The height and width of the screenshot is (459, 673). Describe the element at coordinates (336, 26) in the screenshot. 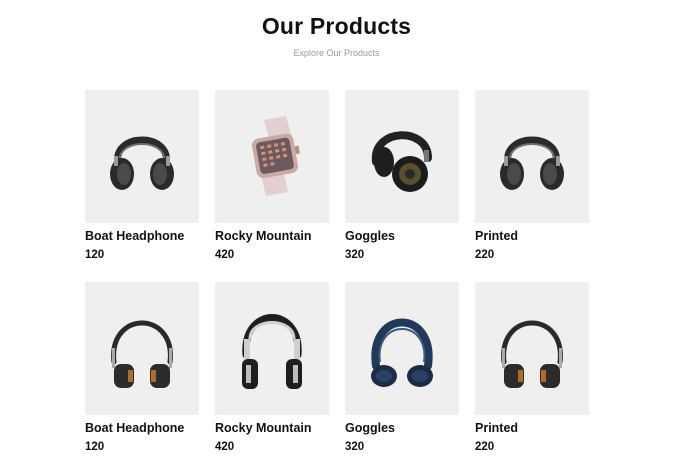

I see `page-title: Our Products` at that location.